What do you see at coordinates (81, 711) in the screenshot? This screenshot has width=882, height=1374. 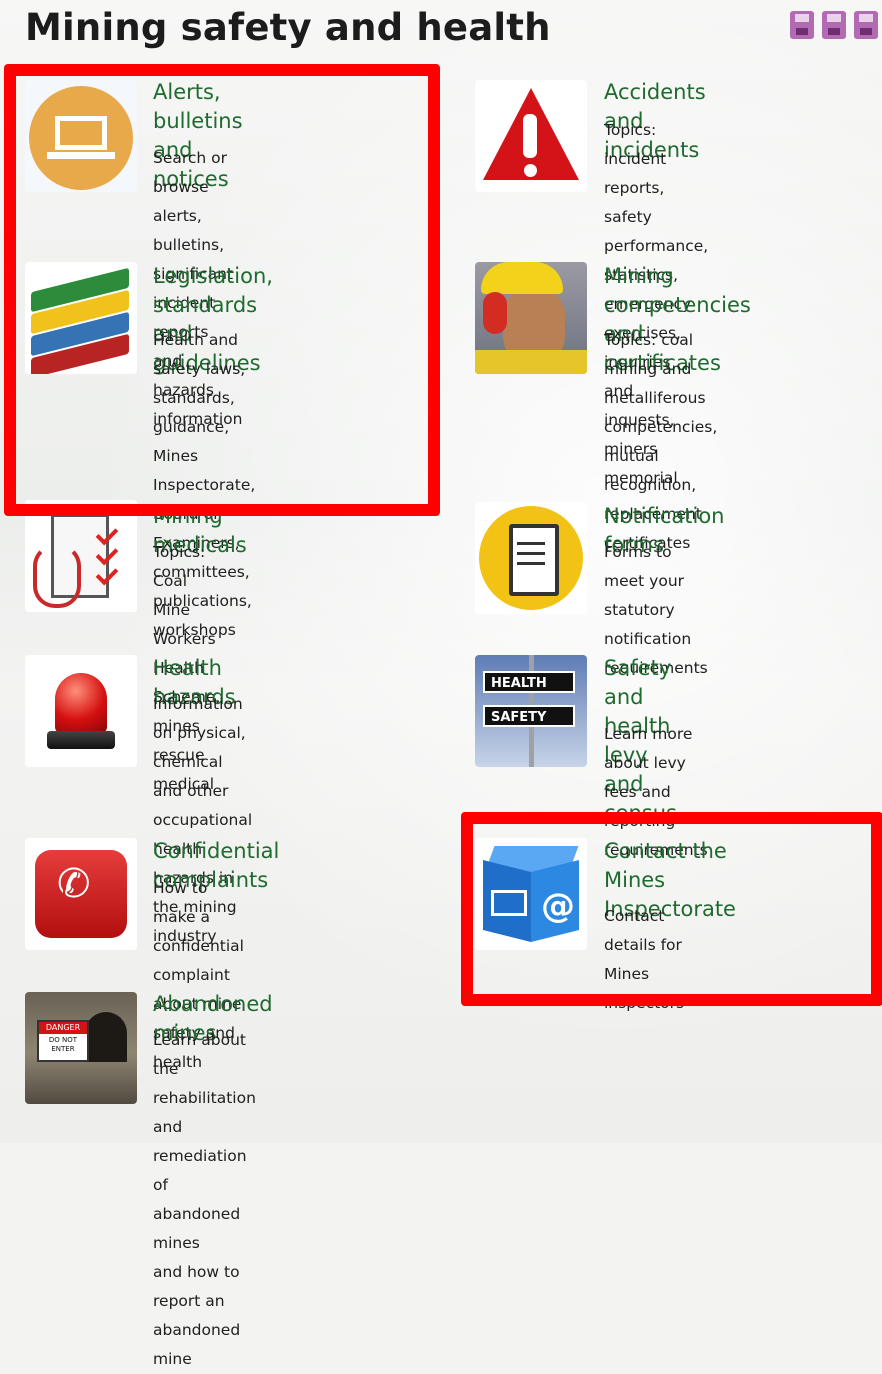 I see `siren-icon` at bounding box center [81, 711].